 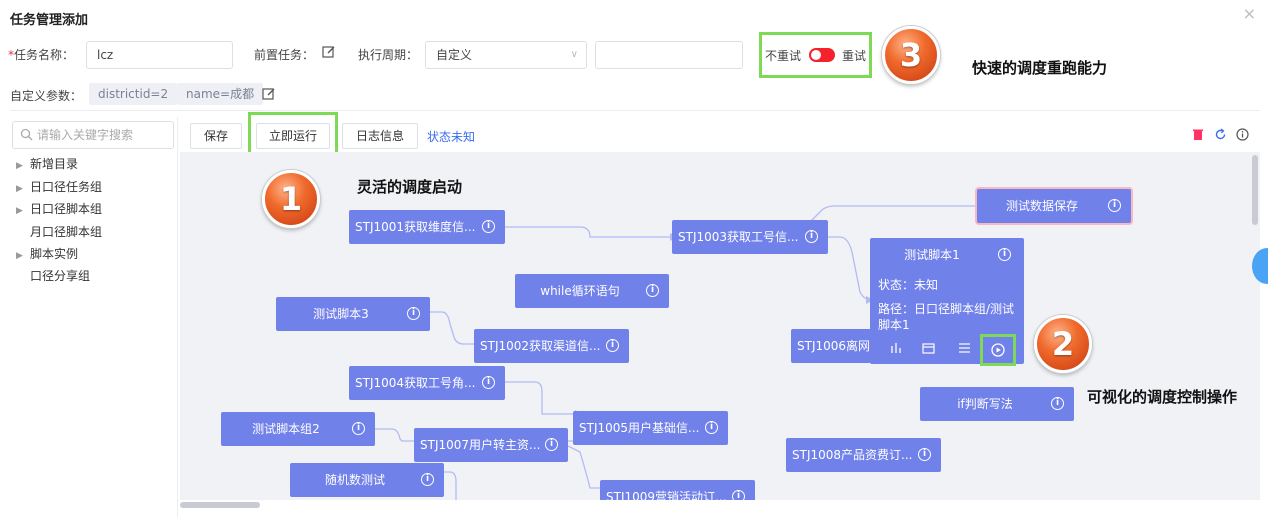 I want to click on flow-node: STJ1007用户转主资... i, so click(x=491, y=445).